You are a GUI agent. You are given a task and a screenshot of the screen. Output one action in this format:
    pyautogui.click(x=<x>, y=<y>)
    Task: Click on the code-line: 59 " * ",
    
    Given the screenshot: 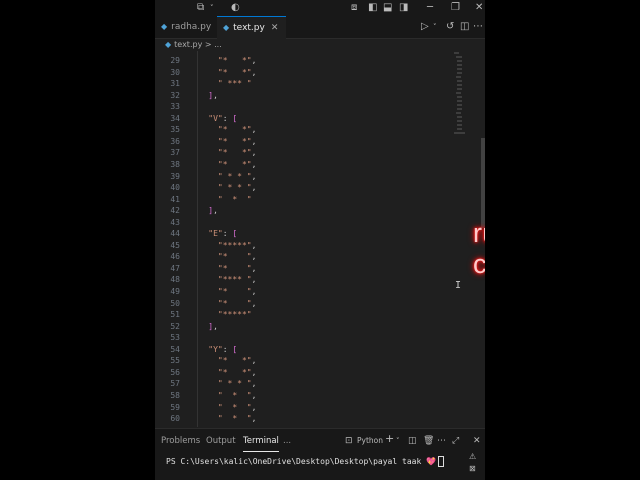 What is the action you would take?
    pyautogui.click(x=305, y=408)
    